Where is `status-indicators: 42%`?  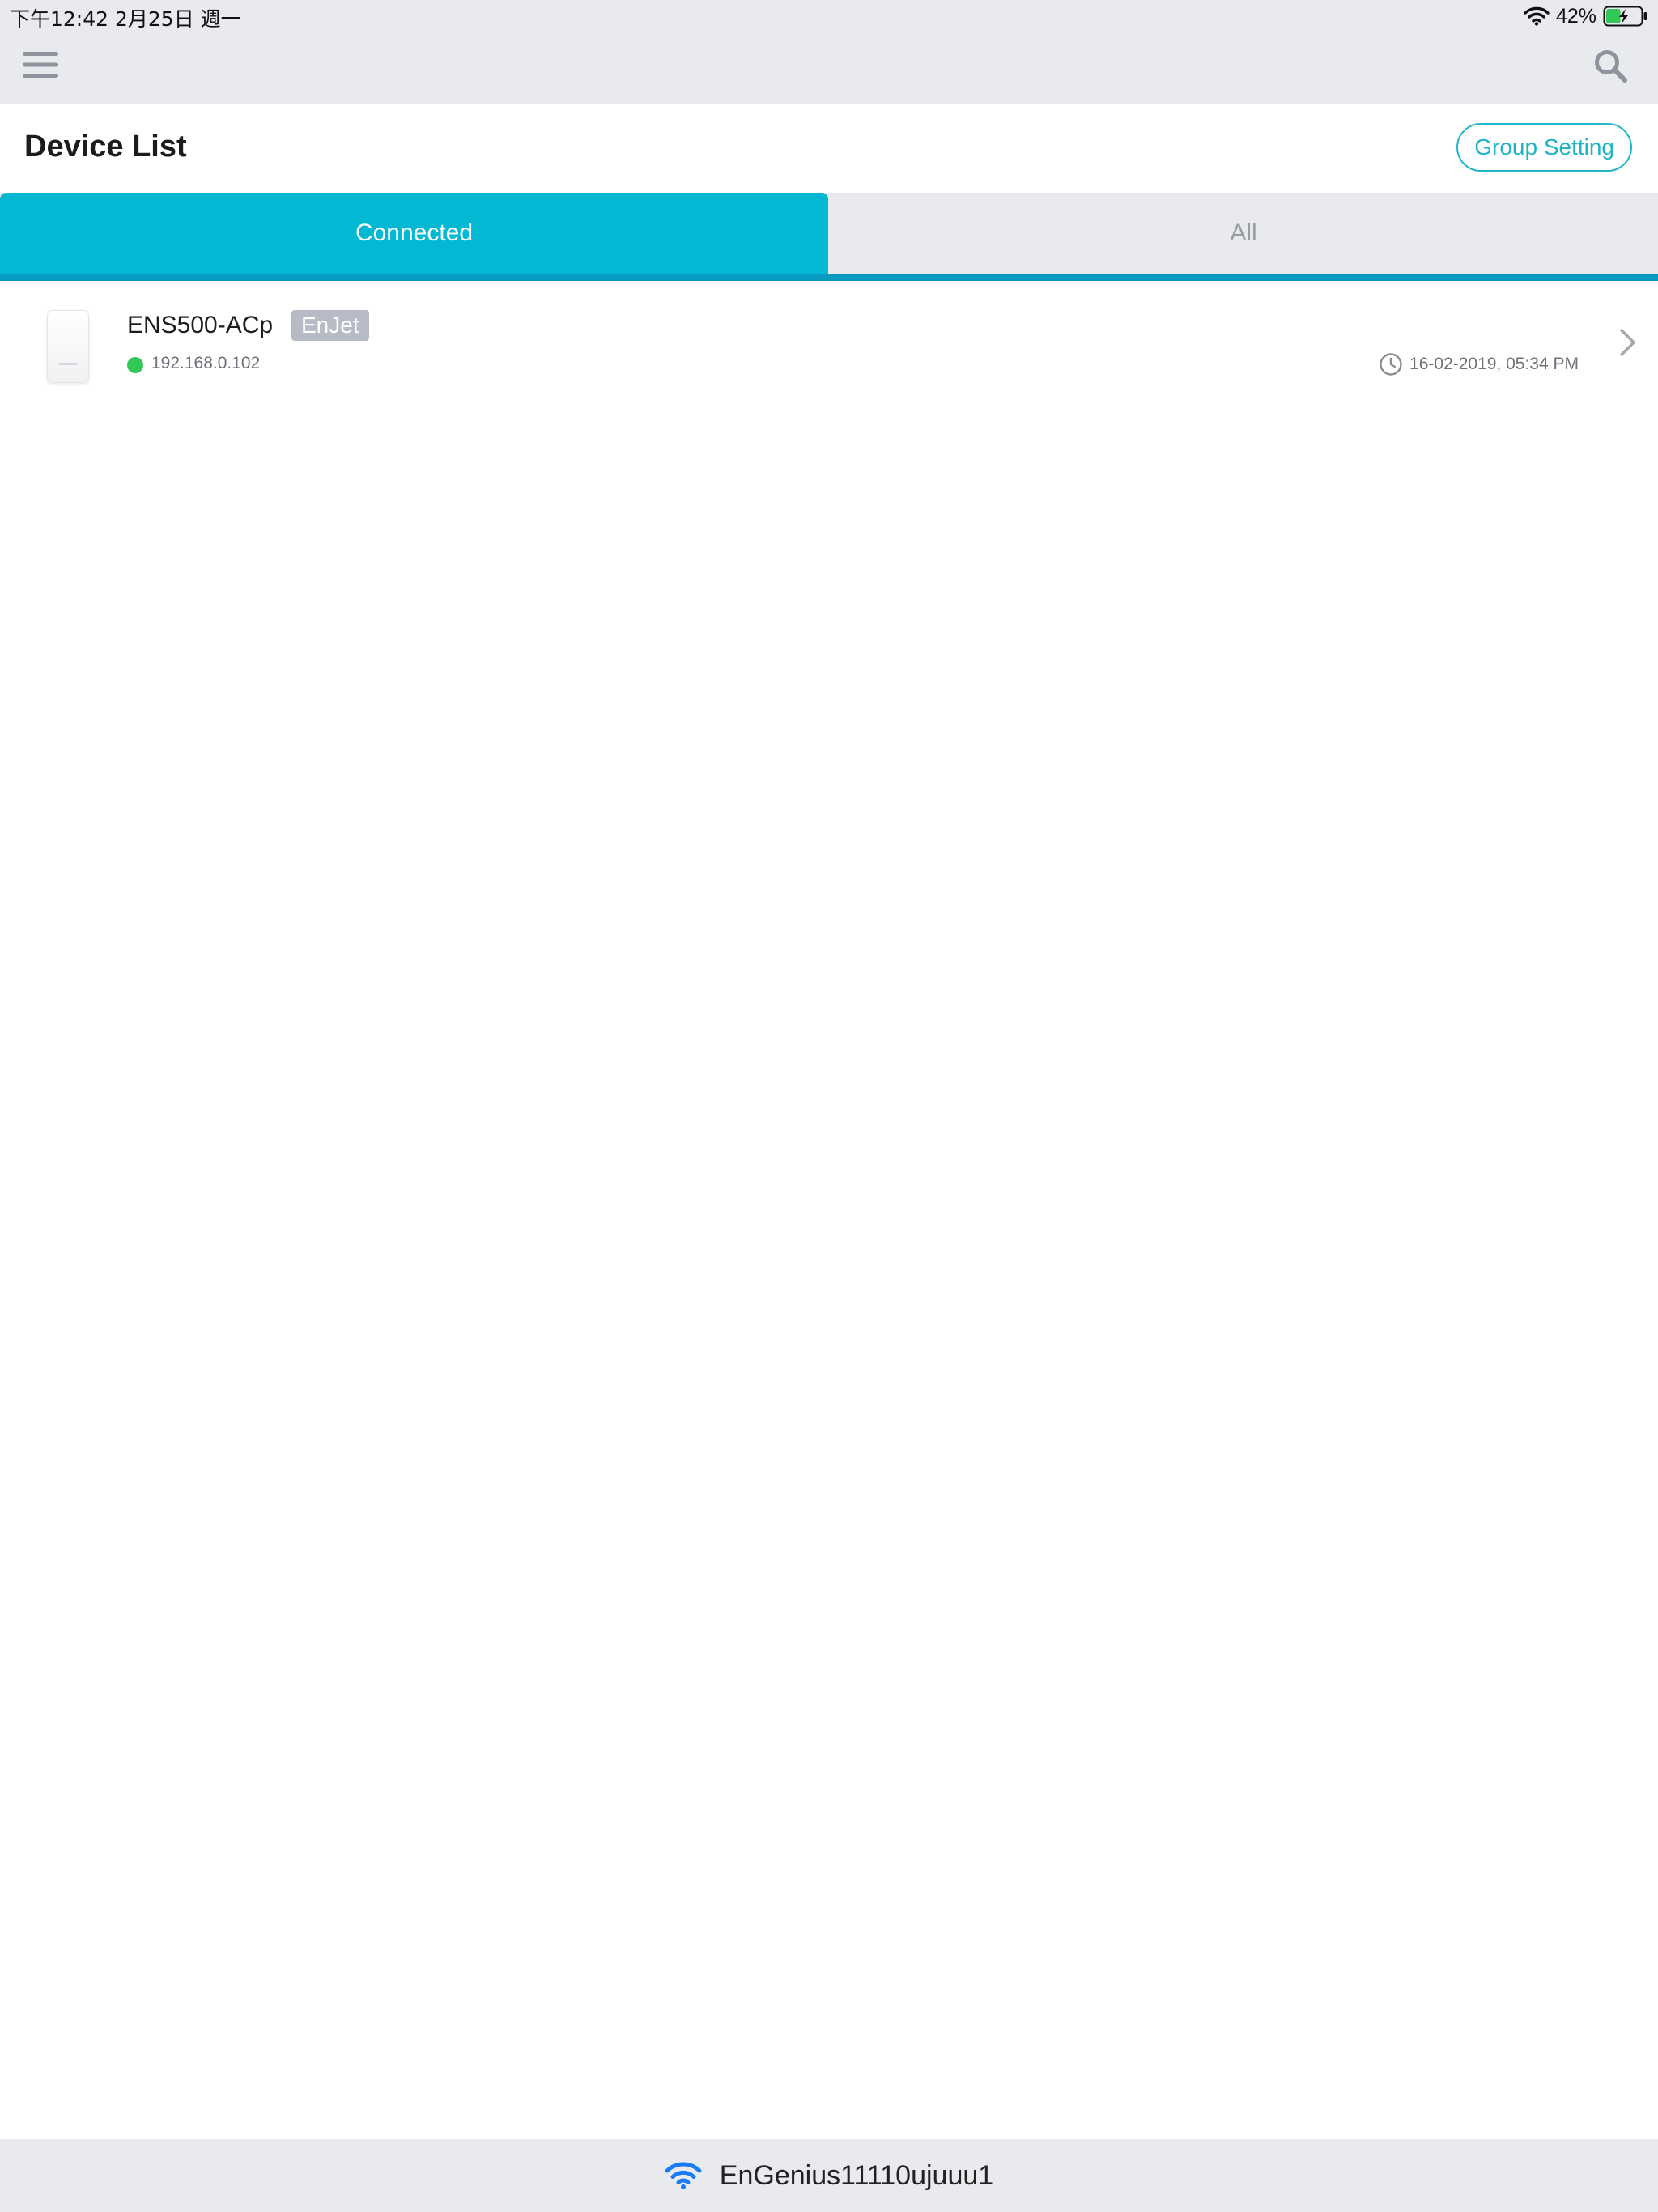
status-indicators: 42% is located at coordinates (1586, 16).